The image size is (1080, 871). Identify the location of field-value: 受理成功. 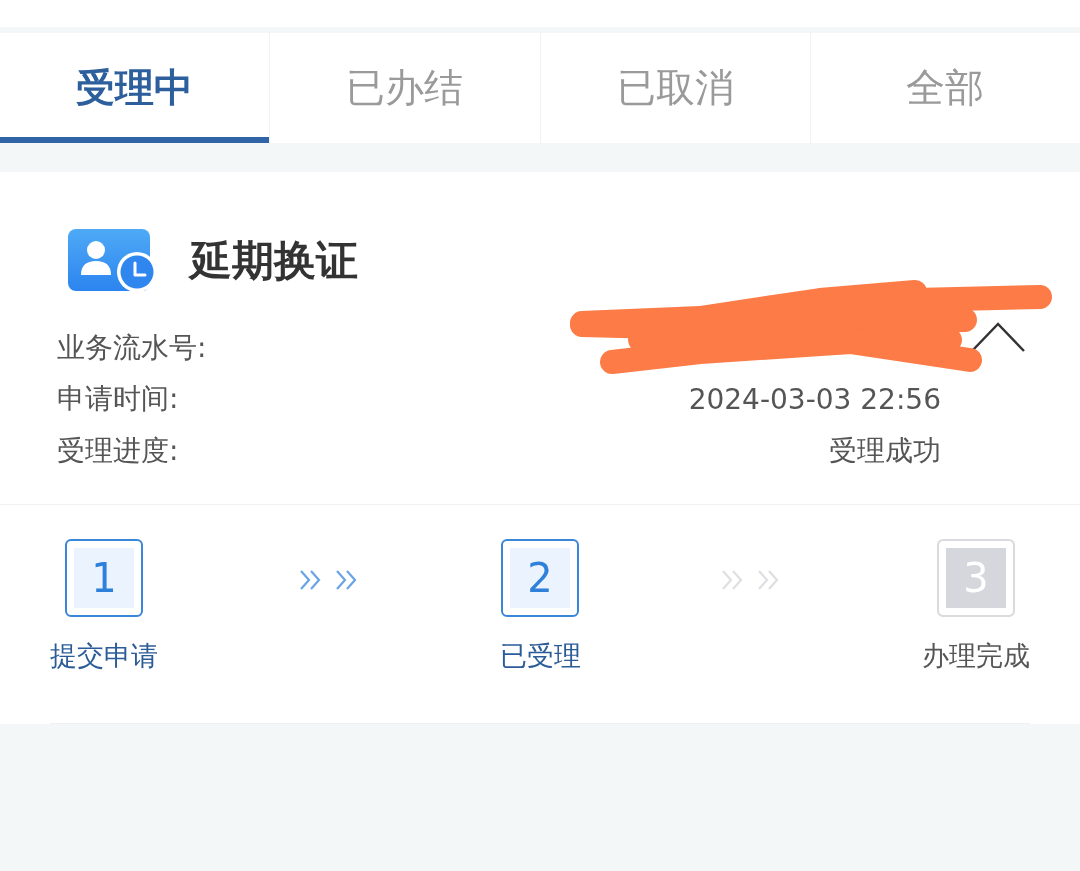
(885, 450).